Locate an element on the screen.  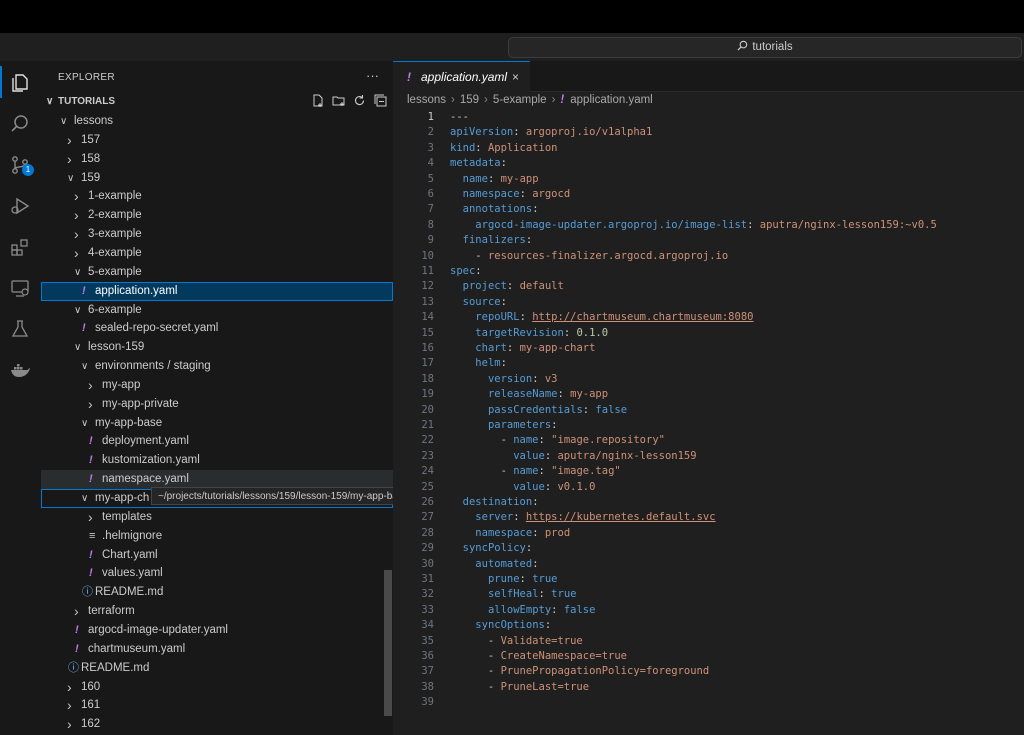
code-token: https://kubernetes.default.svc is located at coordinates (621, 517).